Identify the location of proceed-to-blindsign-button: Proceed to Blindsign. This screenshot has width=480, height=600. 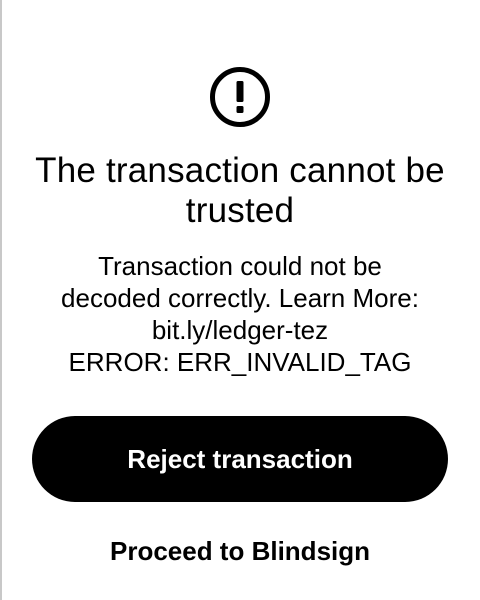
(240, 551).